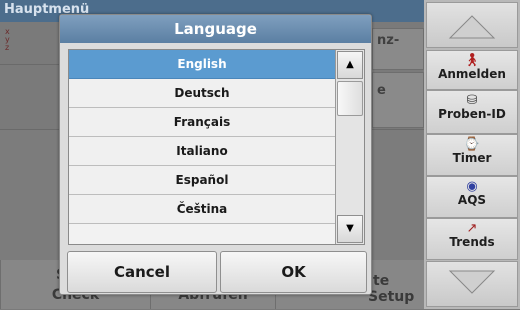 The image size is (520, 310). I want to click on background-tile-mid: e, so click(398, 100).